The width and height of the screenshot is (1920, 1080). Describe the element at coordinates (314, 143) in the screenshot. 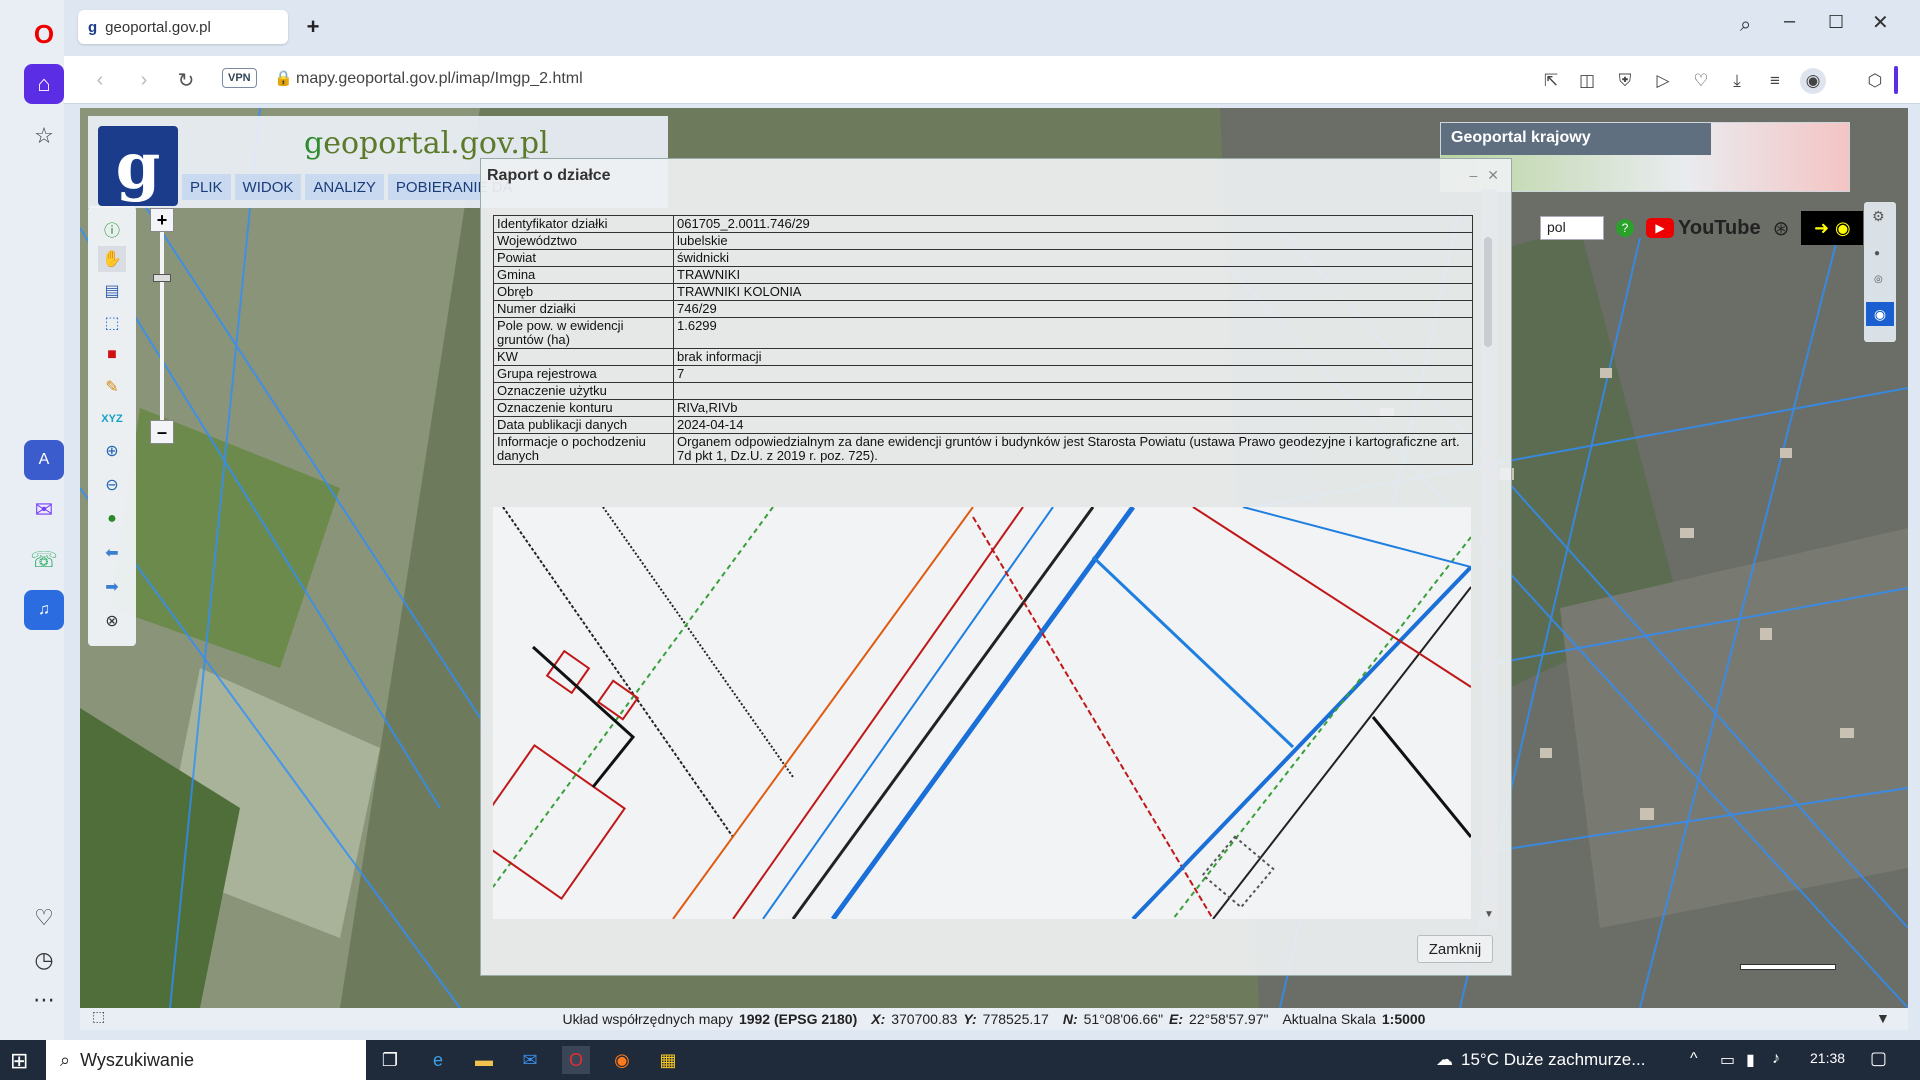

I see `site-name-prefix: g` at that location.